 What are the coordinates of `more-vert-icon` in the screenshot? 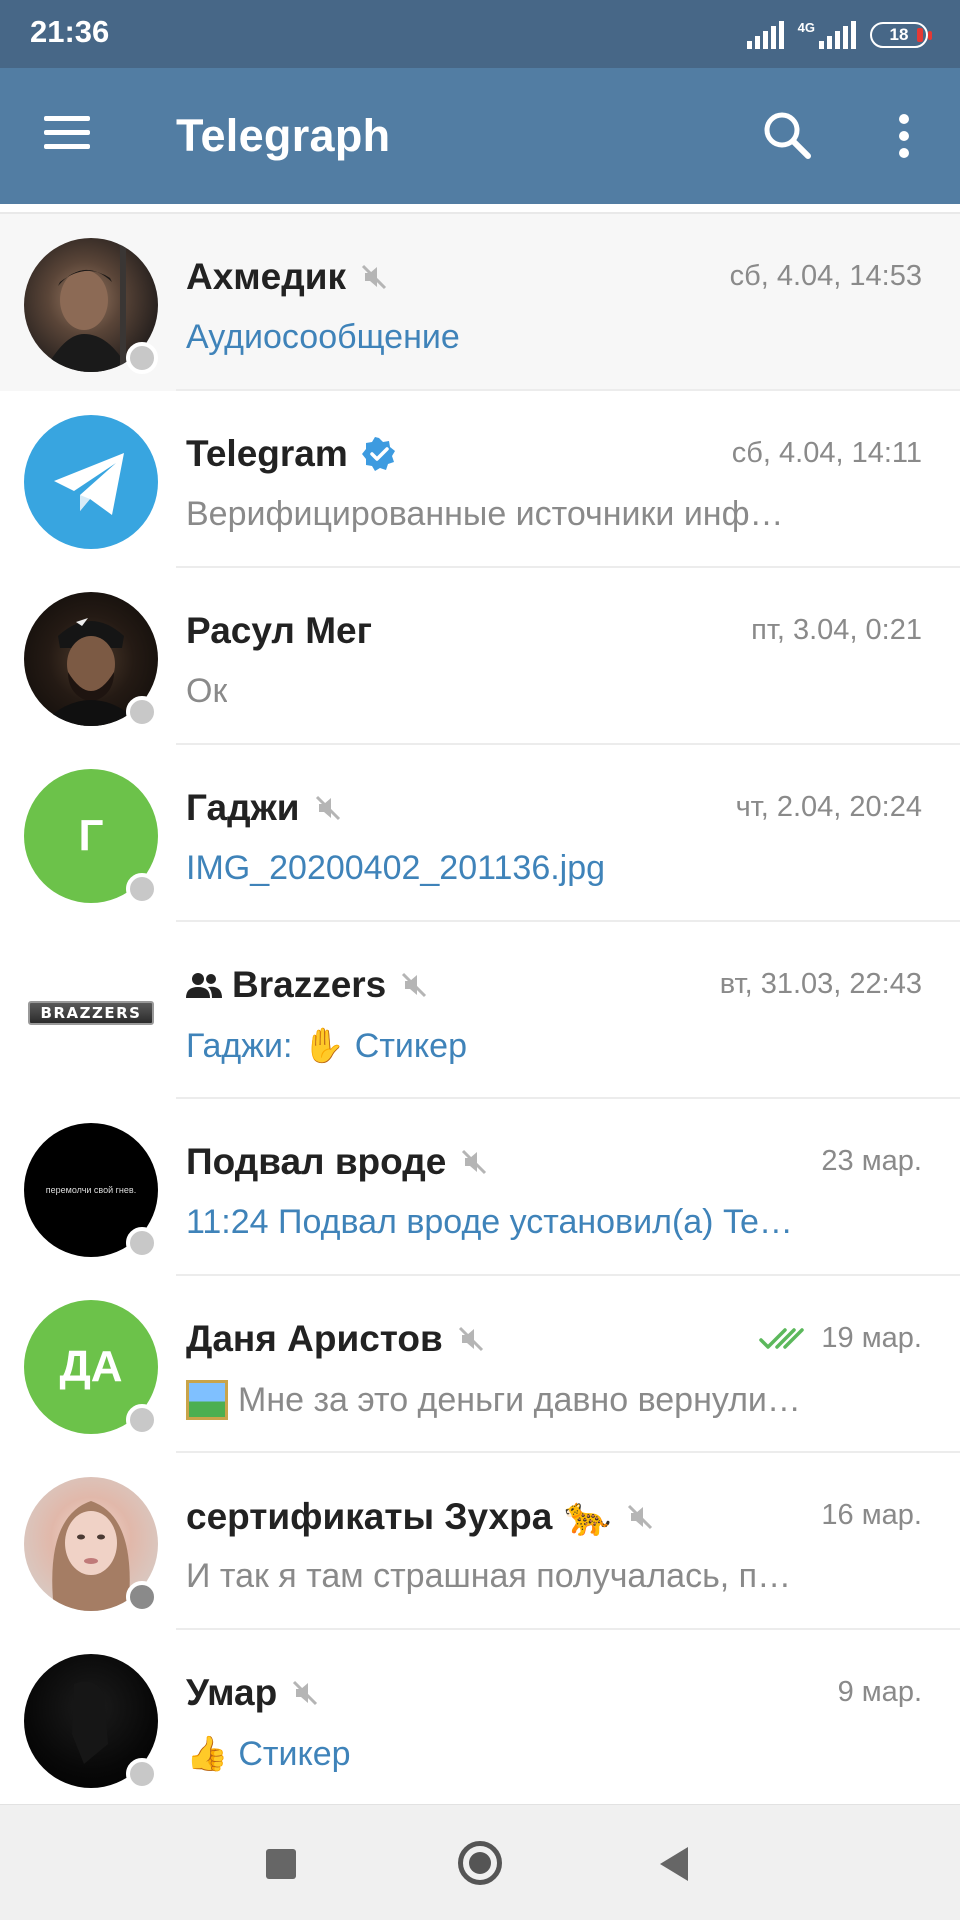 It's located at (904, 136).